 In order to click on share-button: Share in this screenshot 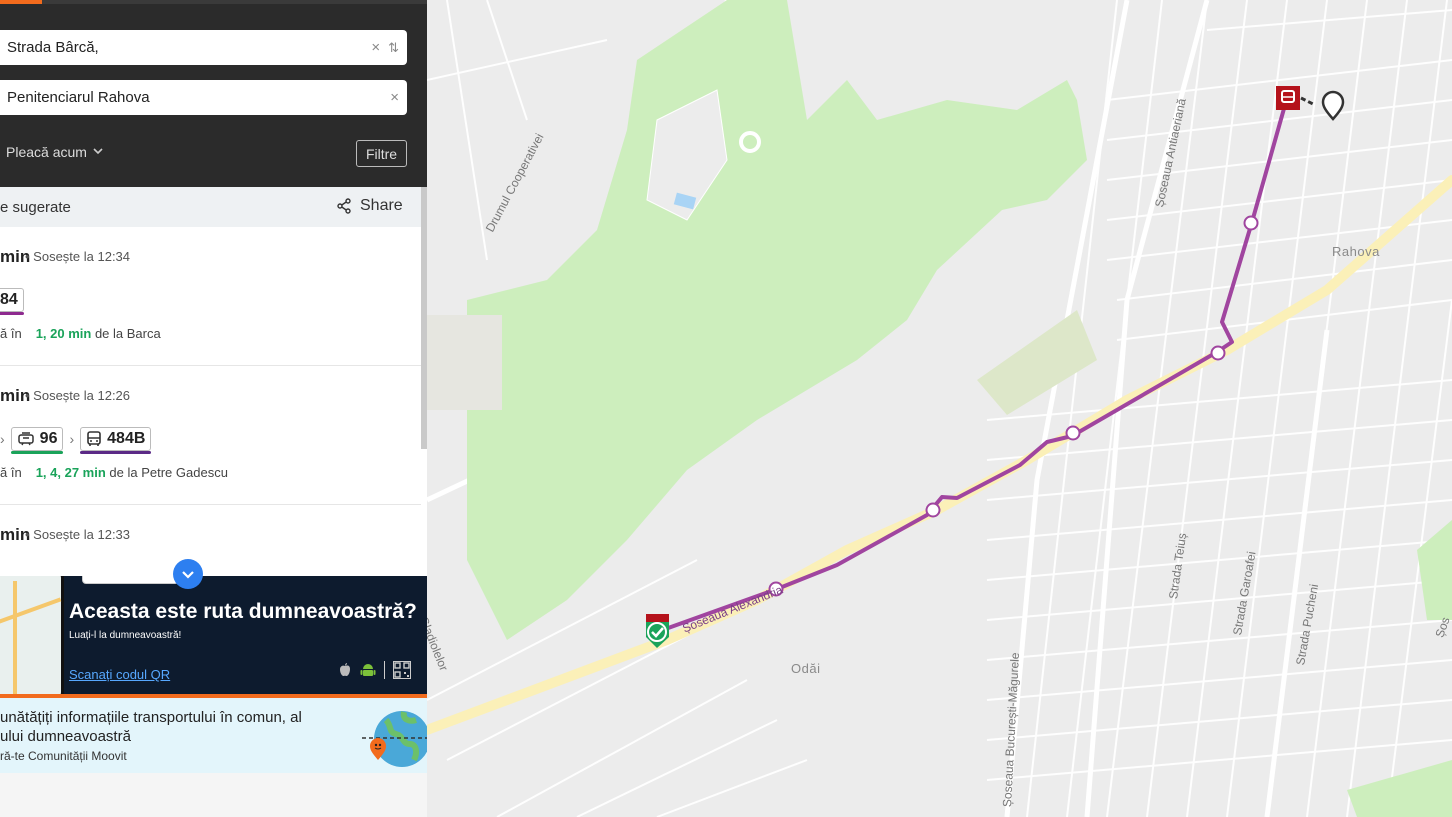, I will do `click(369, 206)`.